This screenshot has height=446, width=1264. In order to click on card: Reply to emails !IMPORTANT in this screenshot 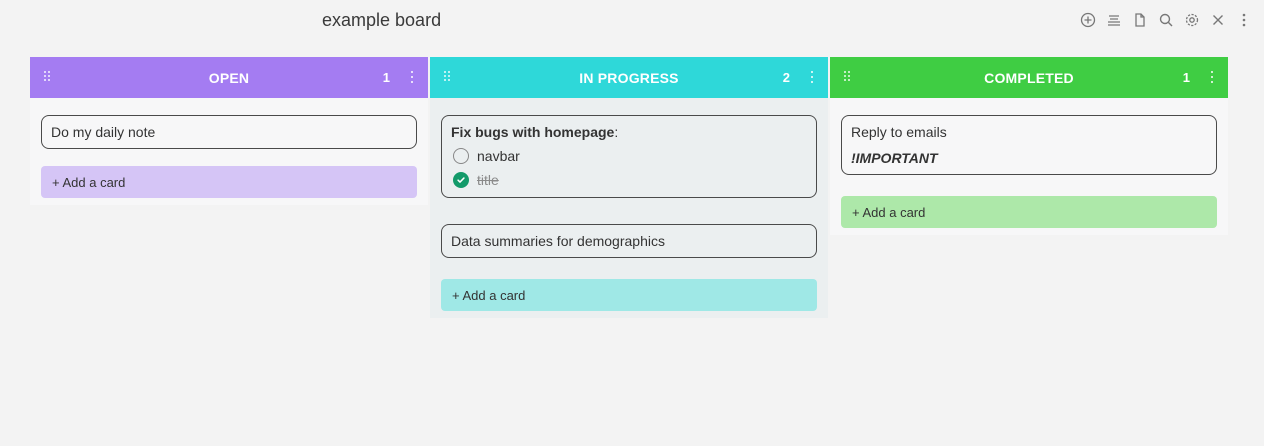, I will do `click(1029, 145)`.